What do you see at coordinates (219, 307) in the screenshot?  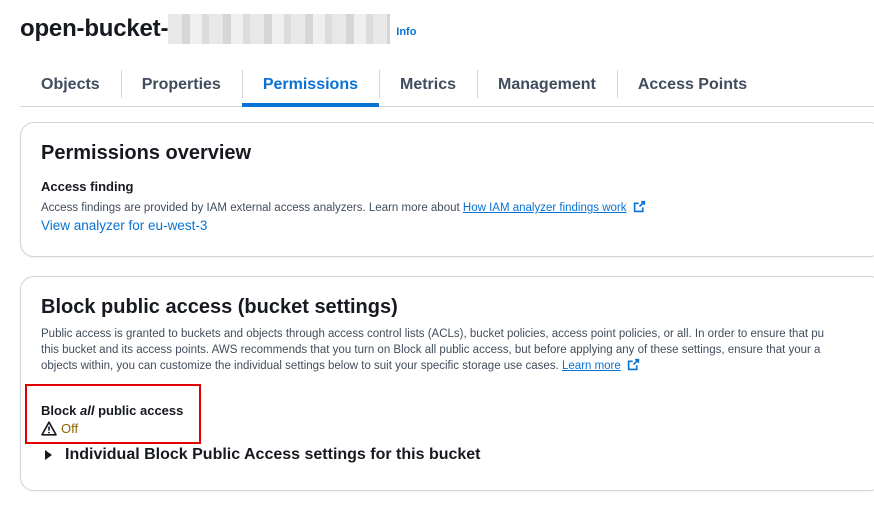 I see `block-public-access-title: Block public access (bucket settings)` at bounding box center [219, 307].